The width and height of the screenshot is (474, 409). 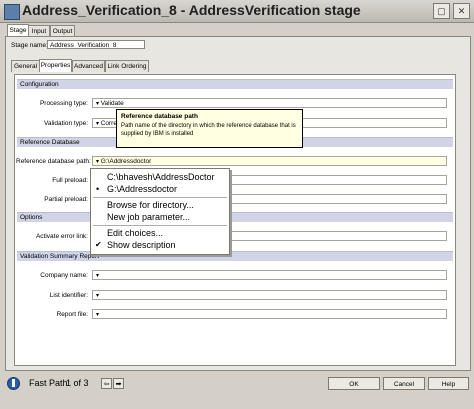 What do you see at coordinates (96, 44) in the screenshot?
I see `stage-name-field: Address_Verification_8` at bounding box center [96, 44].